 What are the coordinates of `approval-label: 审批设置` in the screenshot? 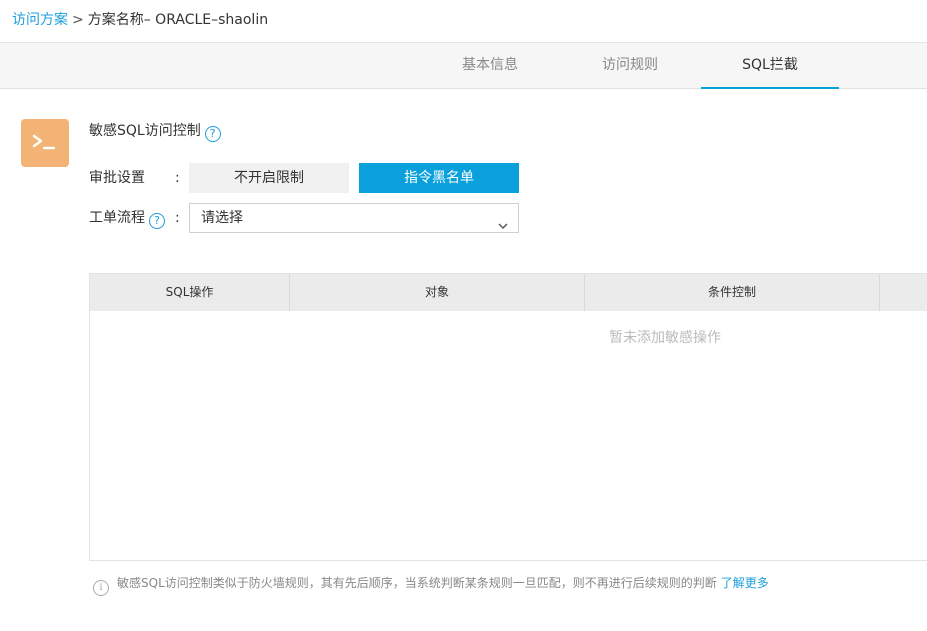 It's located at (117, 178).